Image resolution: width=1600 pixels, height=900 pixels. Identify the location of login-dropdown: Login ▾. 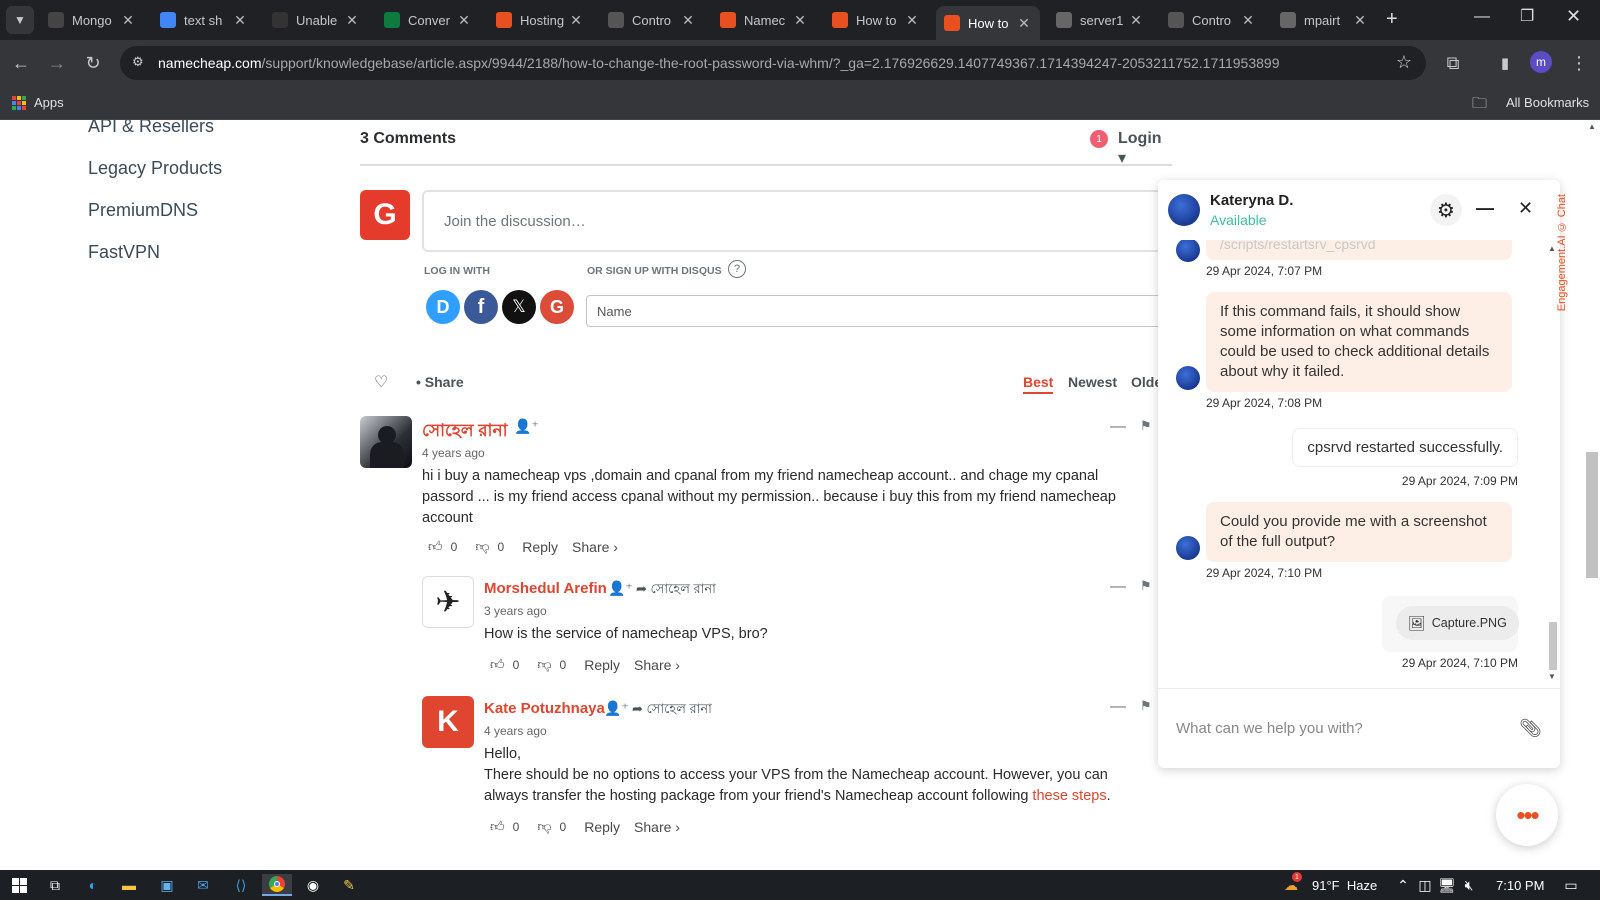
(1145, 149).